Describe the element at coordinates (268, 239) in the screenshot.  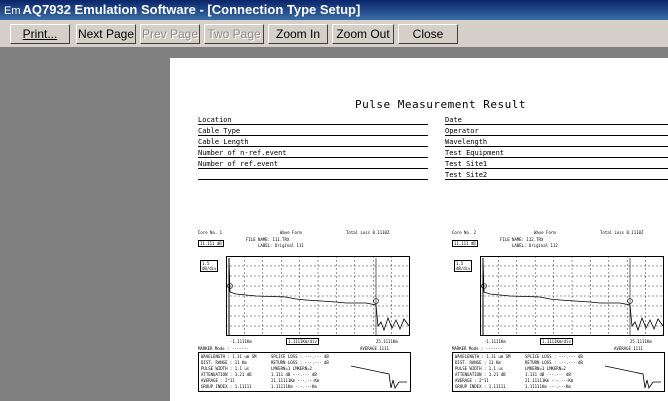
I see `file-name-label: FILE NAME: 111.TRX` at that location.